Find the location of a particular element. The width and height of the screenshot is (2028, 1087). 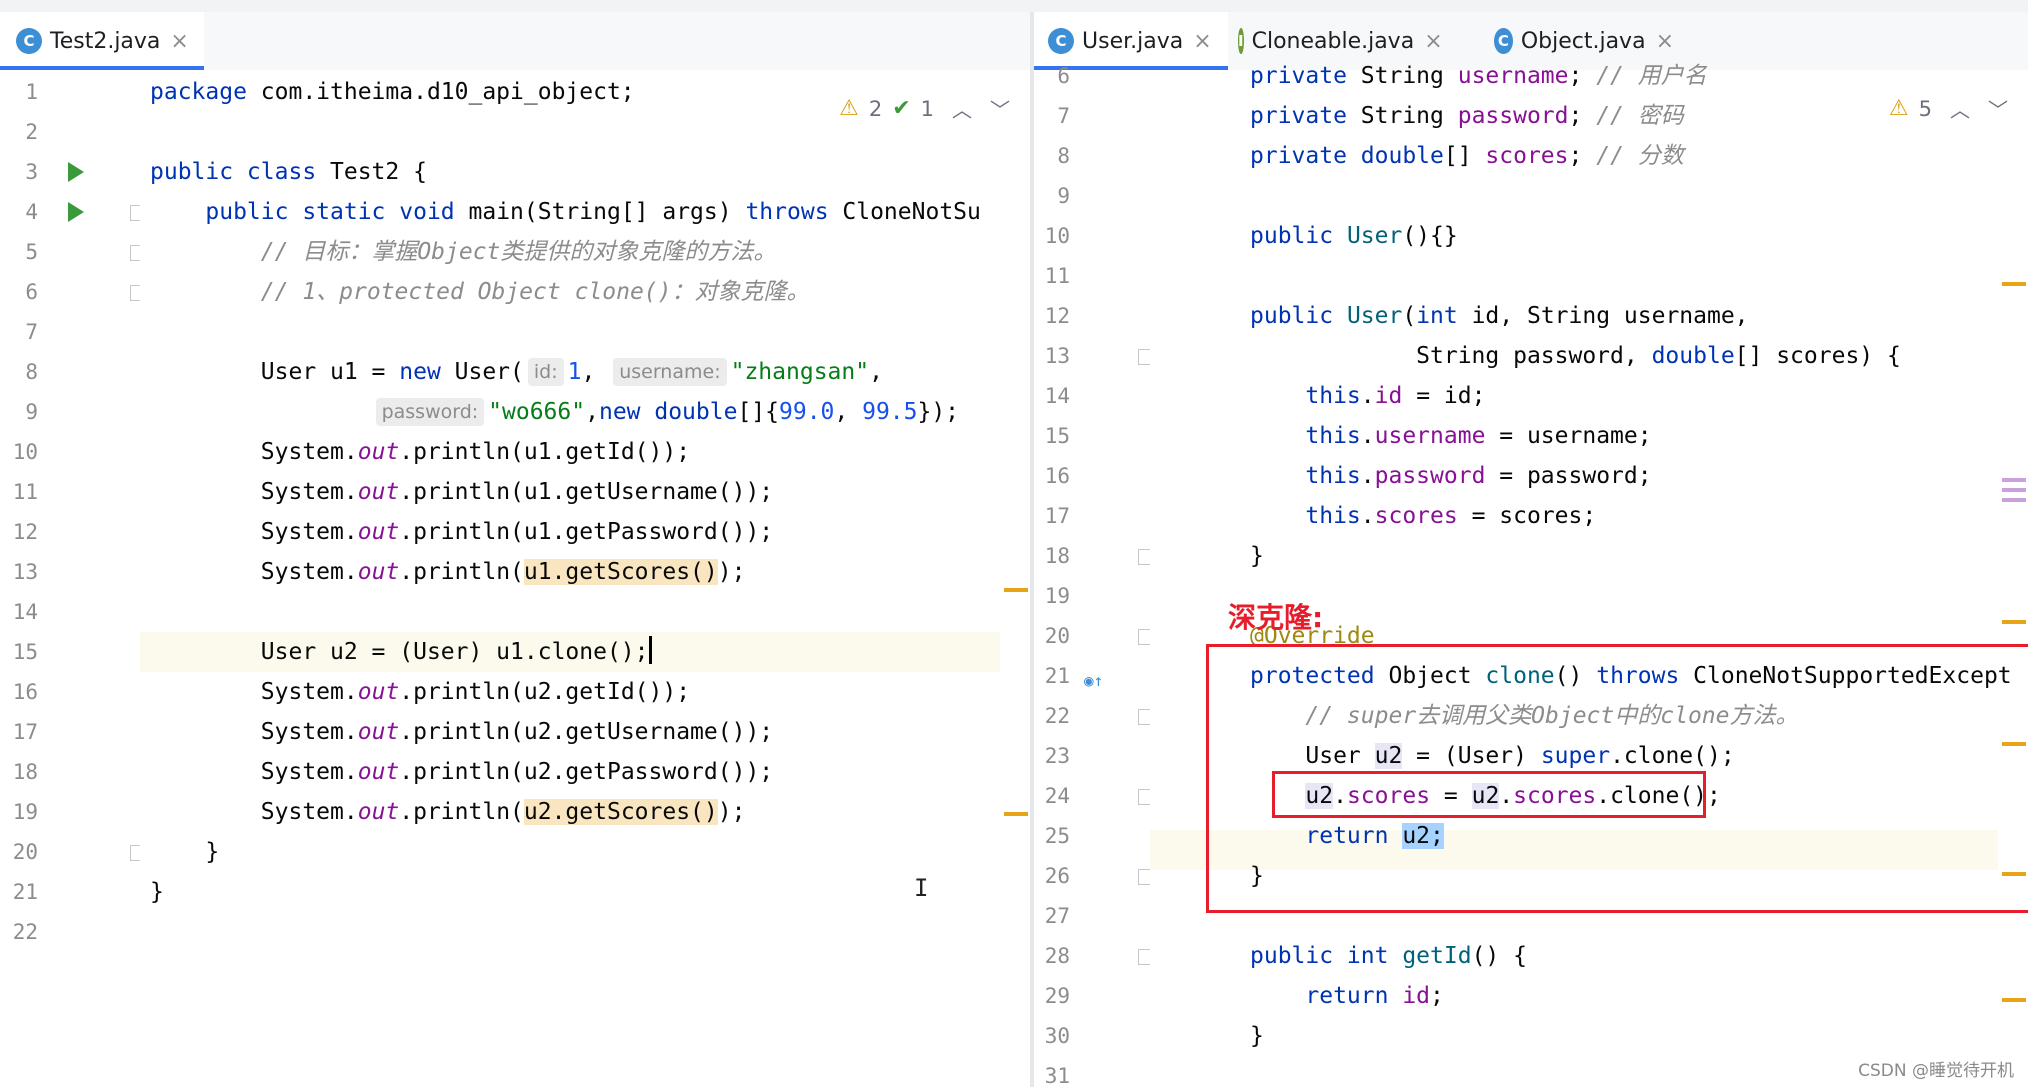

code-token: "zhangsan" is located at coordinates (800, 372).